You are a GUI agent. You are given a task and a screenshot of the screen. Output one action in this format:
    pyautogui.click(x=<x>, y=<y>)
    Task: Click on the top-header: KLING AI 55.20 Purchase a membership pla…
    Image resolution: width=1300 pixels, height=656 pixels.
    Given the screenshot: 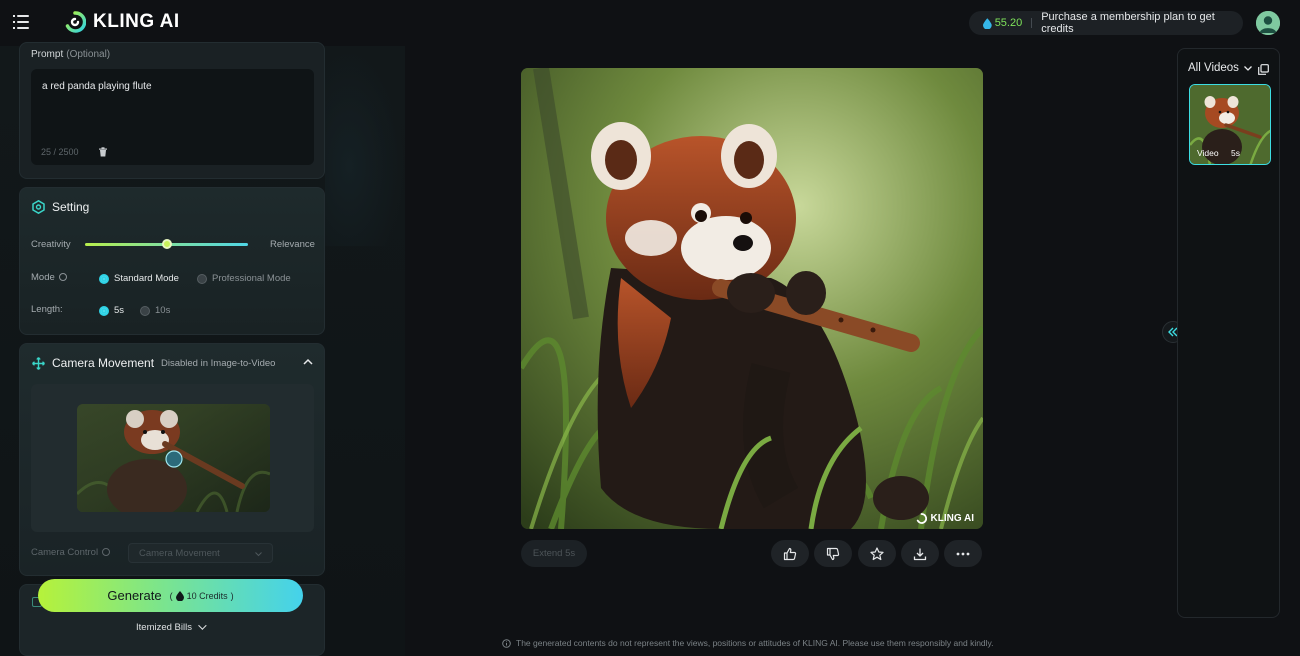 What is the action you would take?
    pyautogui.click(x=650, y=23)
    